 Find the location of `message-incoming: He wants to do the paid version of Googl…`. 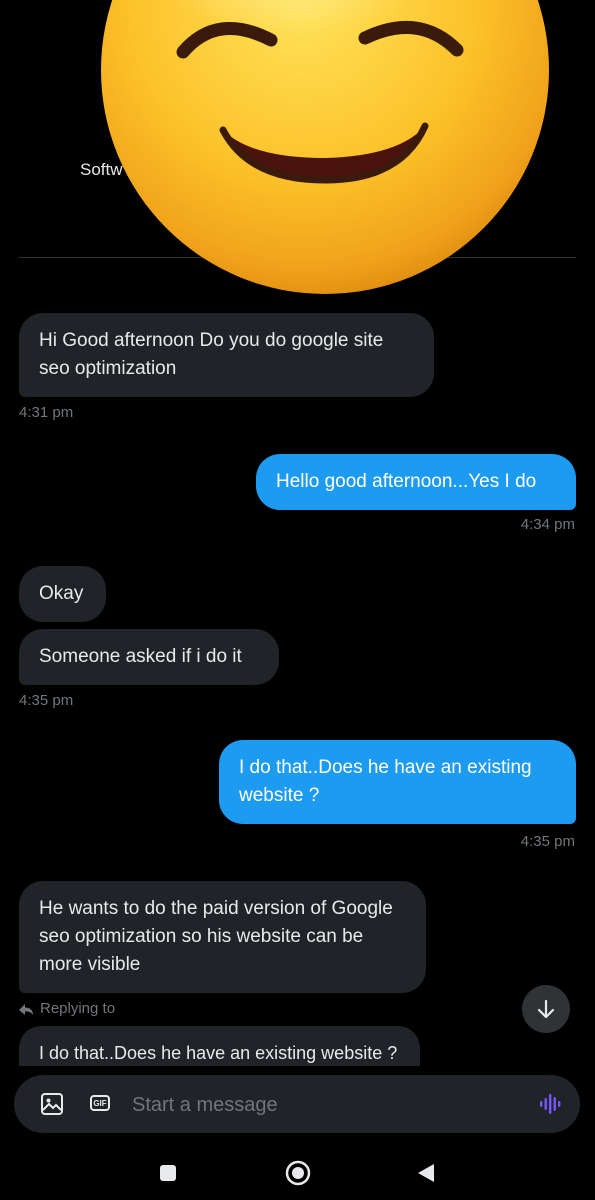

message-incoming: He wants to do the paid version of Googl… is located at coordinates (222, 937).